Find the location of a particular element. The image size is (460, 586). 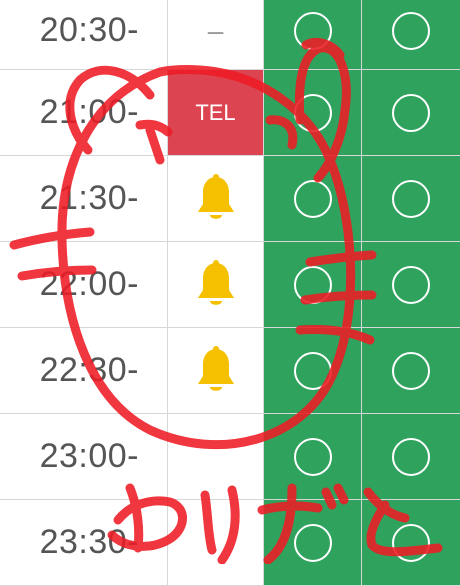

time-slot-row: 22:30- is located at coordinates (230, 371).